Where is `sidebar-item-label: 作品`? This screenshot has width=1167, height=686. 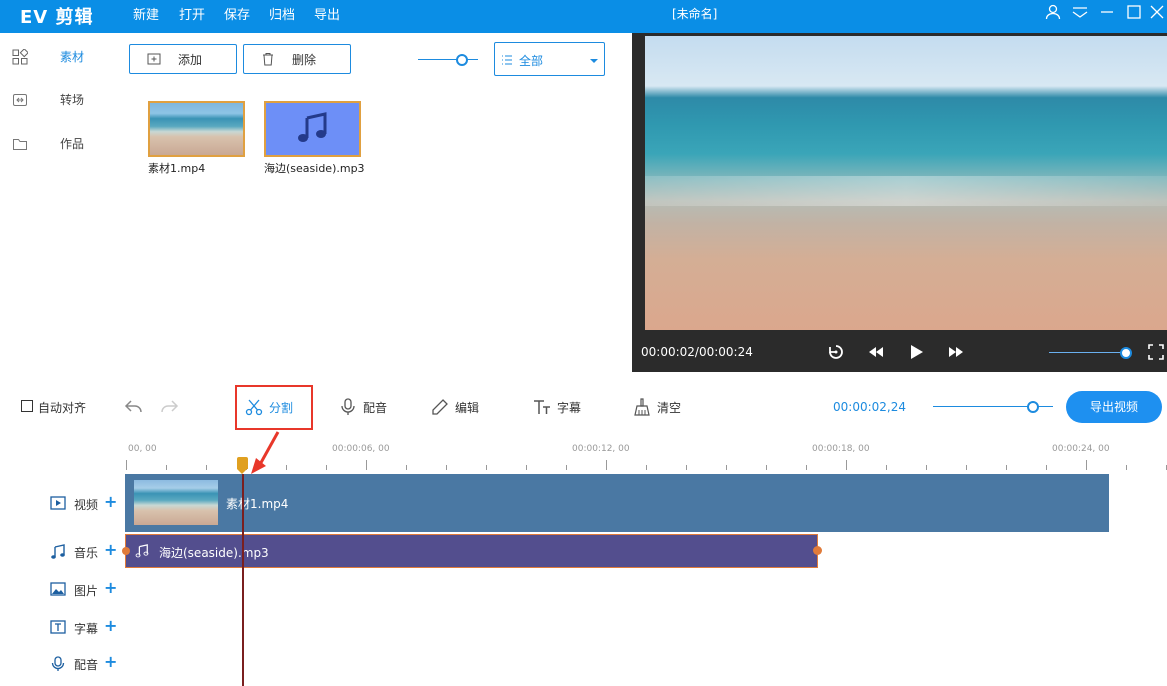
sidebar-item-label: 作品 is located at coordinates (72, 144).